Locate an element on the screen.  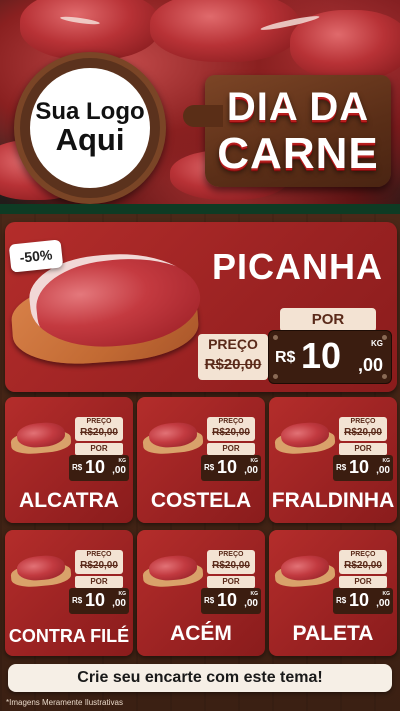
cta-banner: Crie seu encarte com este tema! is located at coordinates (200, 678).